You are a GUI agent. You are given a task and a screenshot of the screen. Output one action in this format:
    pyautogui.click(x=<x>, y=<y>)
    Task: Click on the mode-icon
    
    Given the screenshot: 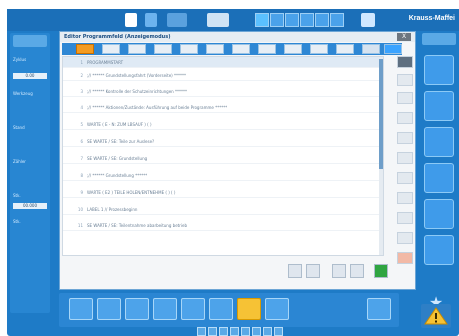 What is the action you would take?
    pyautogui.click(x=218, y=20)
    